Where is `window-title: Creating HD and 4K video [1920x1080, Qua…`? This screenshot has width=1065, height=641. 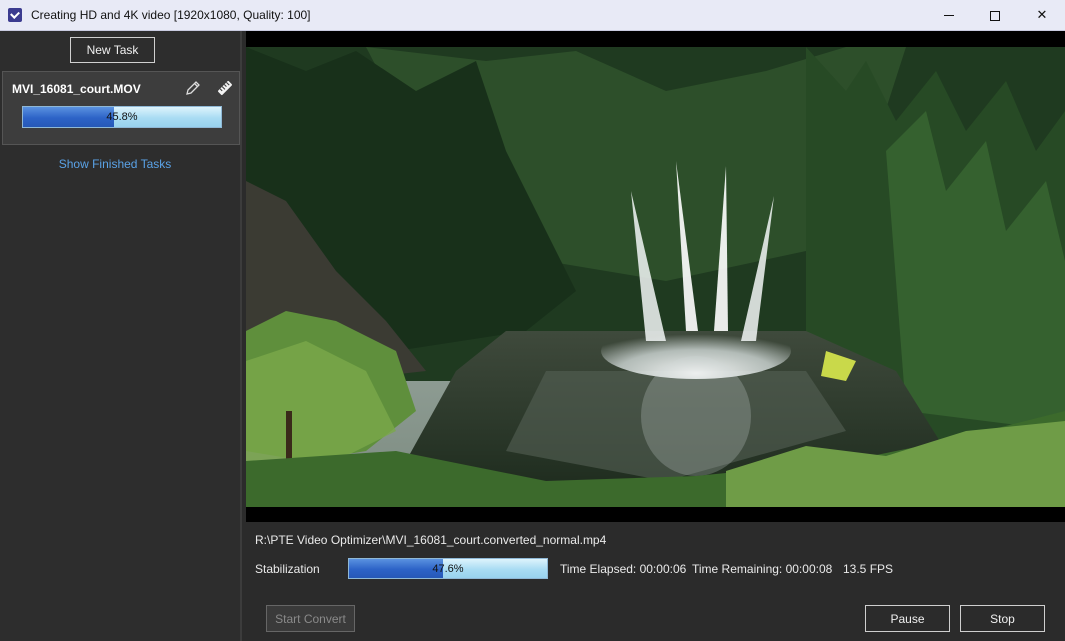 window-title: Creating HD and 4K video [1920x1080, Qua… is located at coordinates (171, 15).